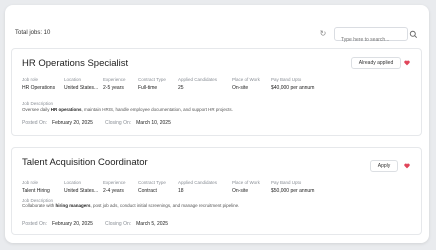 Image resolution: width=436 pixels, height=250 pixels. What do you see at coordinates (198, 84) in the screenshot?
I see `field-applied-candidates: Applied Candidates 25` at bounding box center [198, 84].